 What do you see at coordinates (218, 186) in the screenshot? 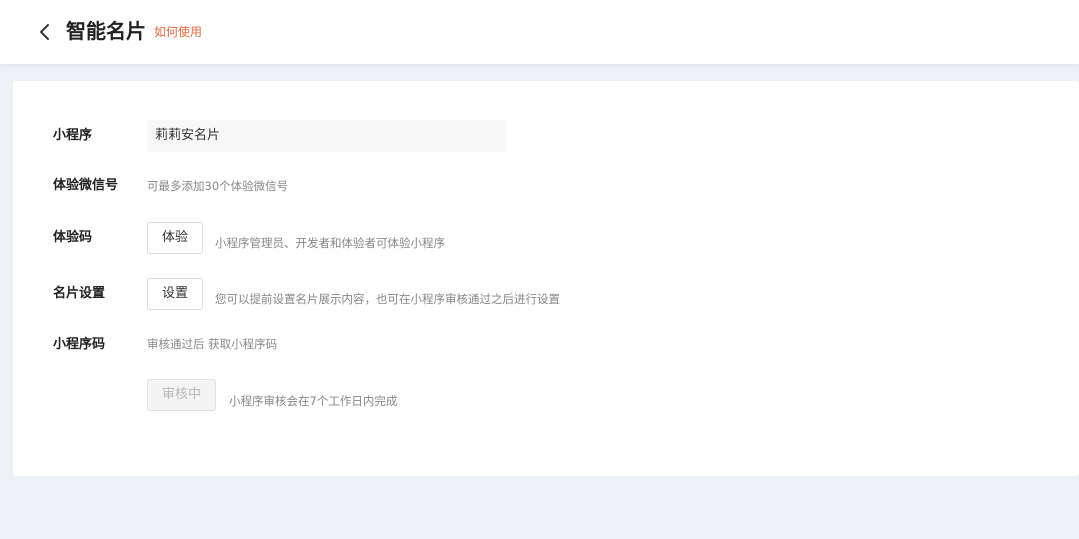
I see `test-wechat-hint: 可最多添加30个体验微信号` at bounding box center [218, 186].